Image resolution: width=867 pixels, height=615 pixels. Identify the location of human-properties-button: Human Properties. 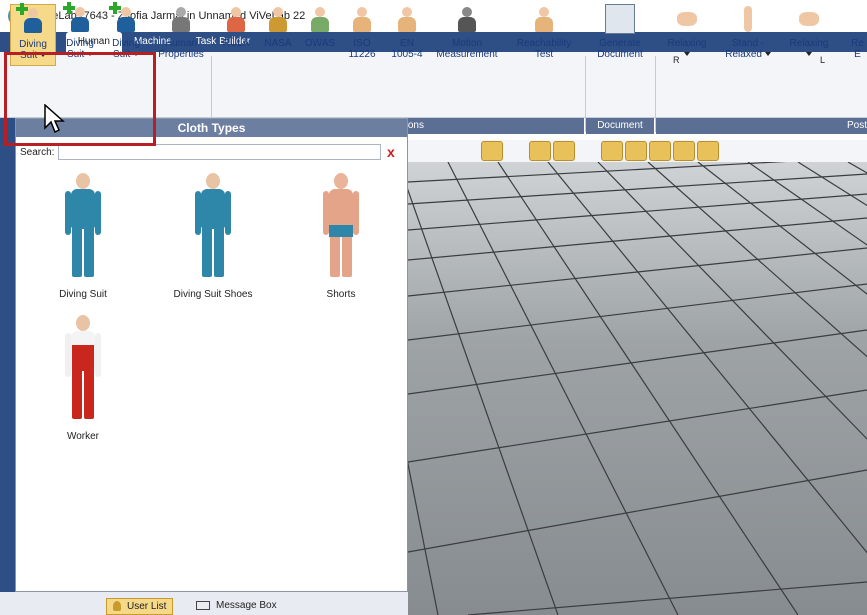
(181, 35).